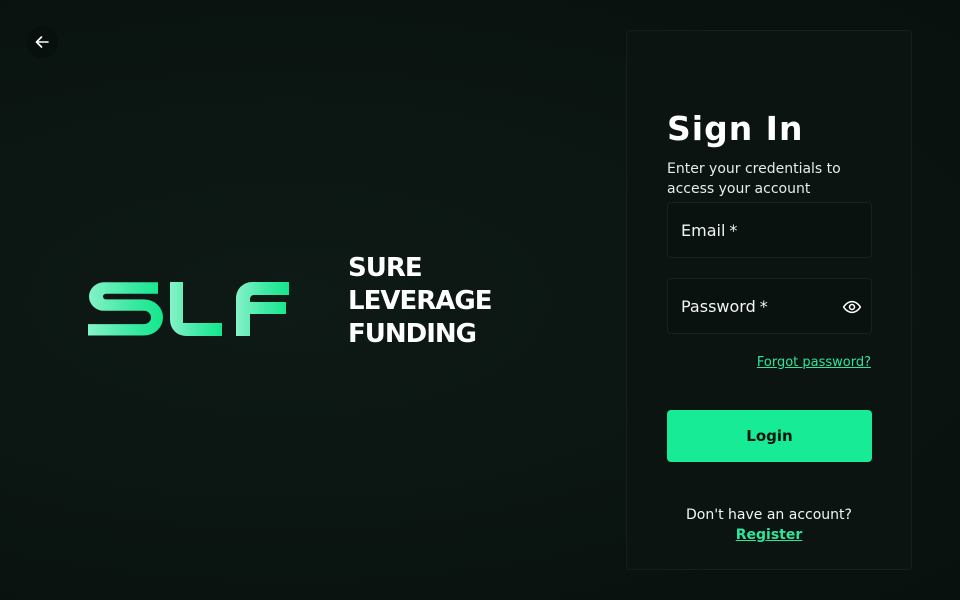  What do you see at coordinates (769, 535) in the screenshot?
I see `register-link: Register` at bounding box center [769, 535].